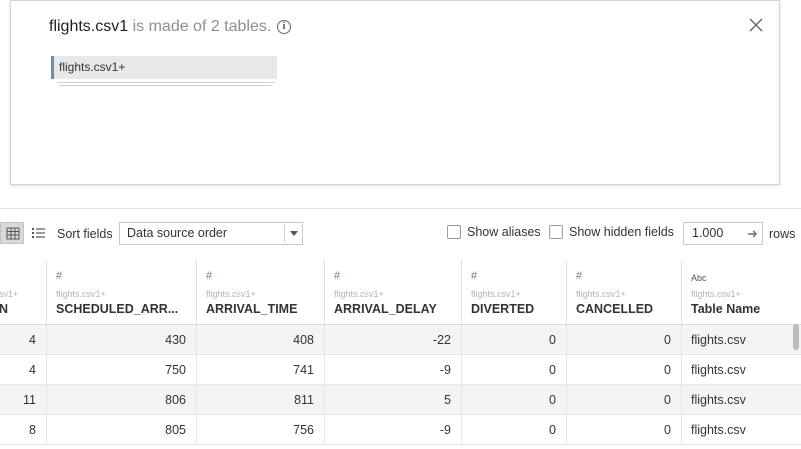 The height and width of the screenshot is (449, 801). What do you see at coordinates (23, 292) in the screenshot?
I see `column-header: sv1+ N` at bounding box center [23, 292].